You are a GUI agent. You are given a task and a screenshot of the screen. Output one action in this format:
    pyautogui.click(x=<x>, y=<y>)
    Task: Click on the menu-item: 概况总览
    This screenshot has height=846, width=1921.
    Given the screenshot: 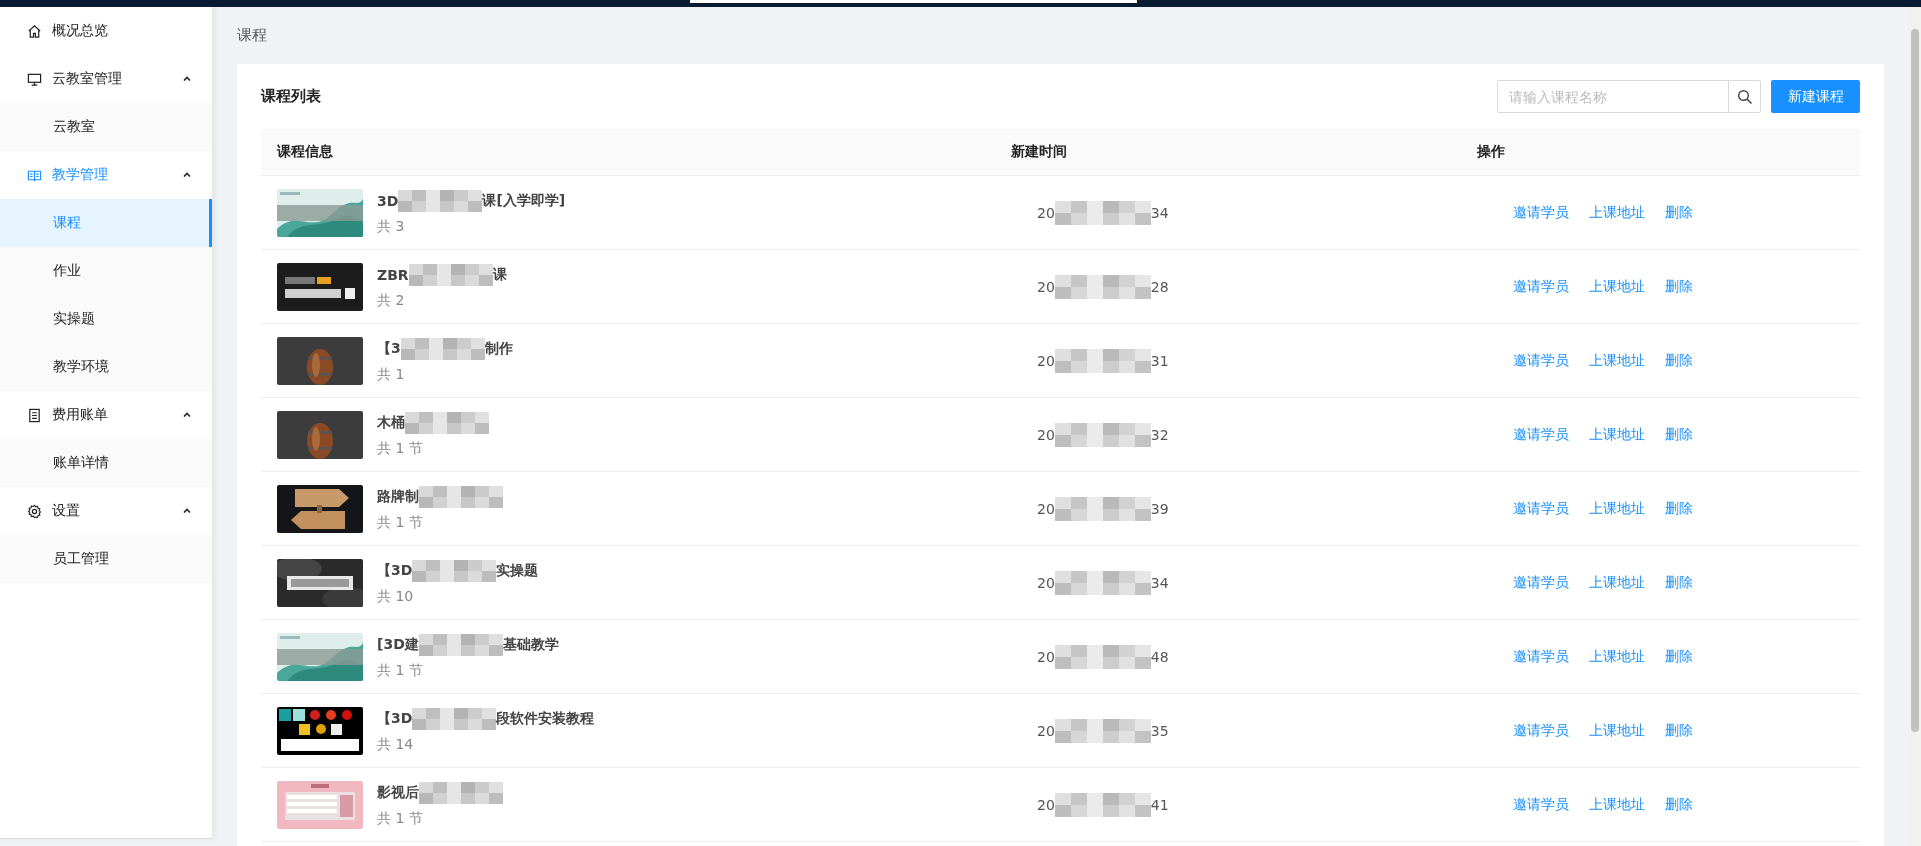 What is the action you would take?
    pyautogui.click(x=106, y=31)
    